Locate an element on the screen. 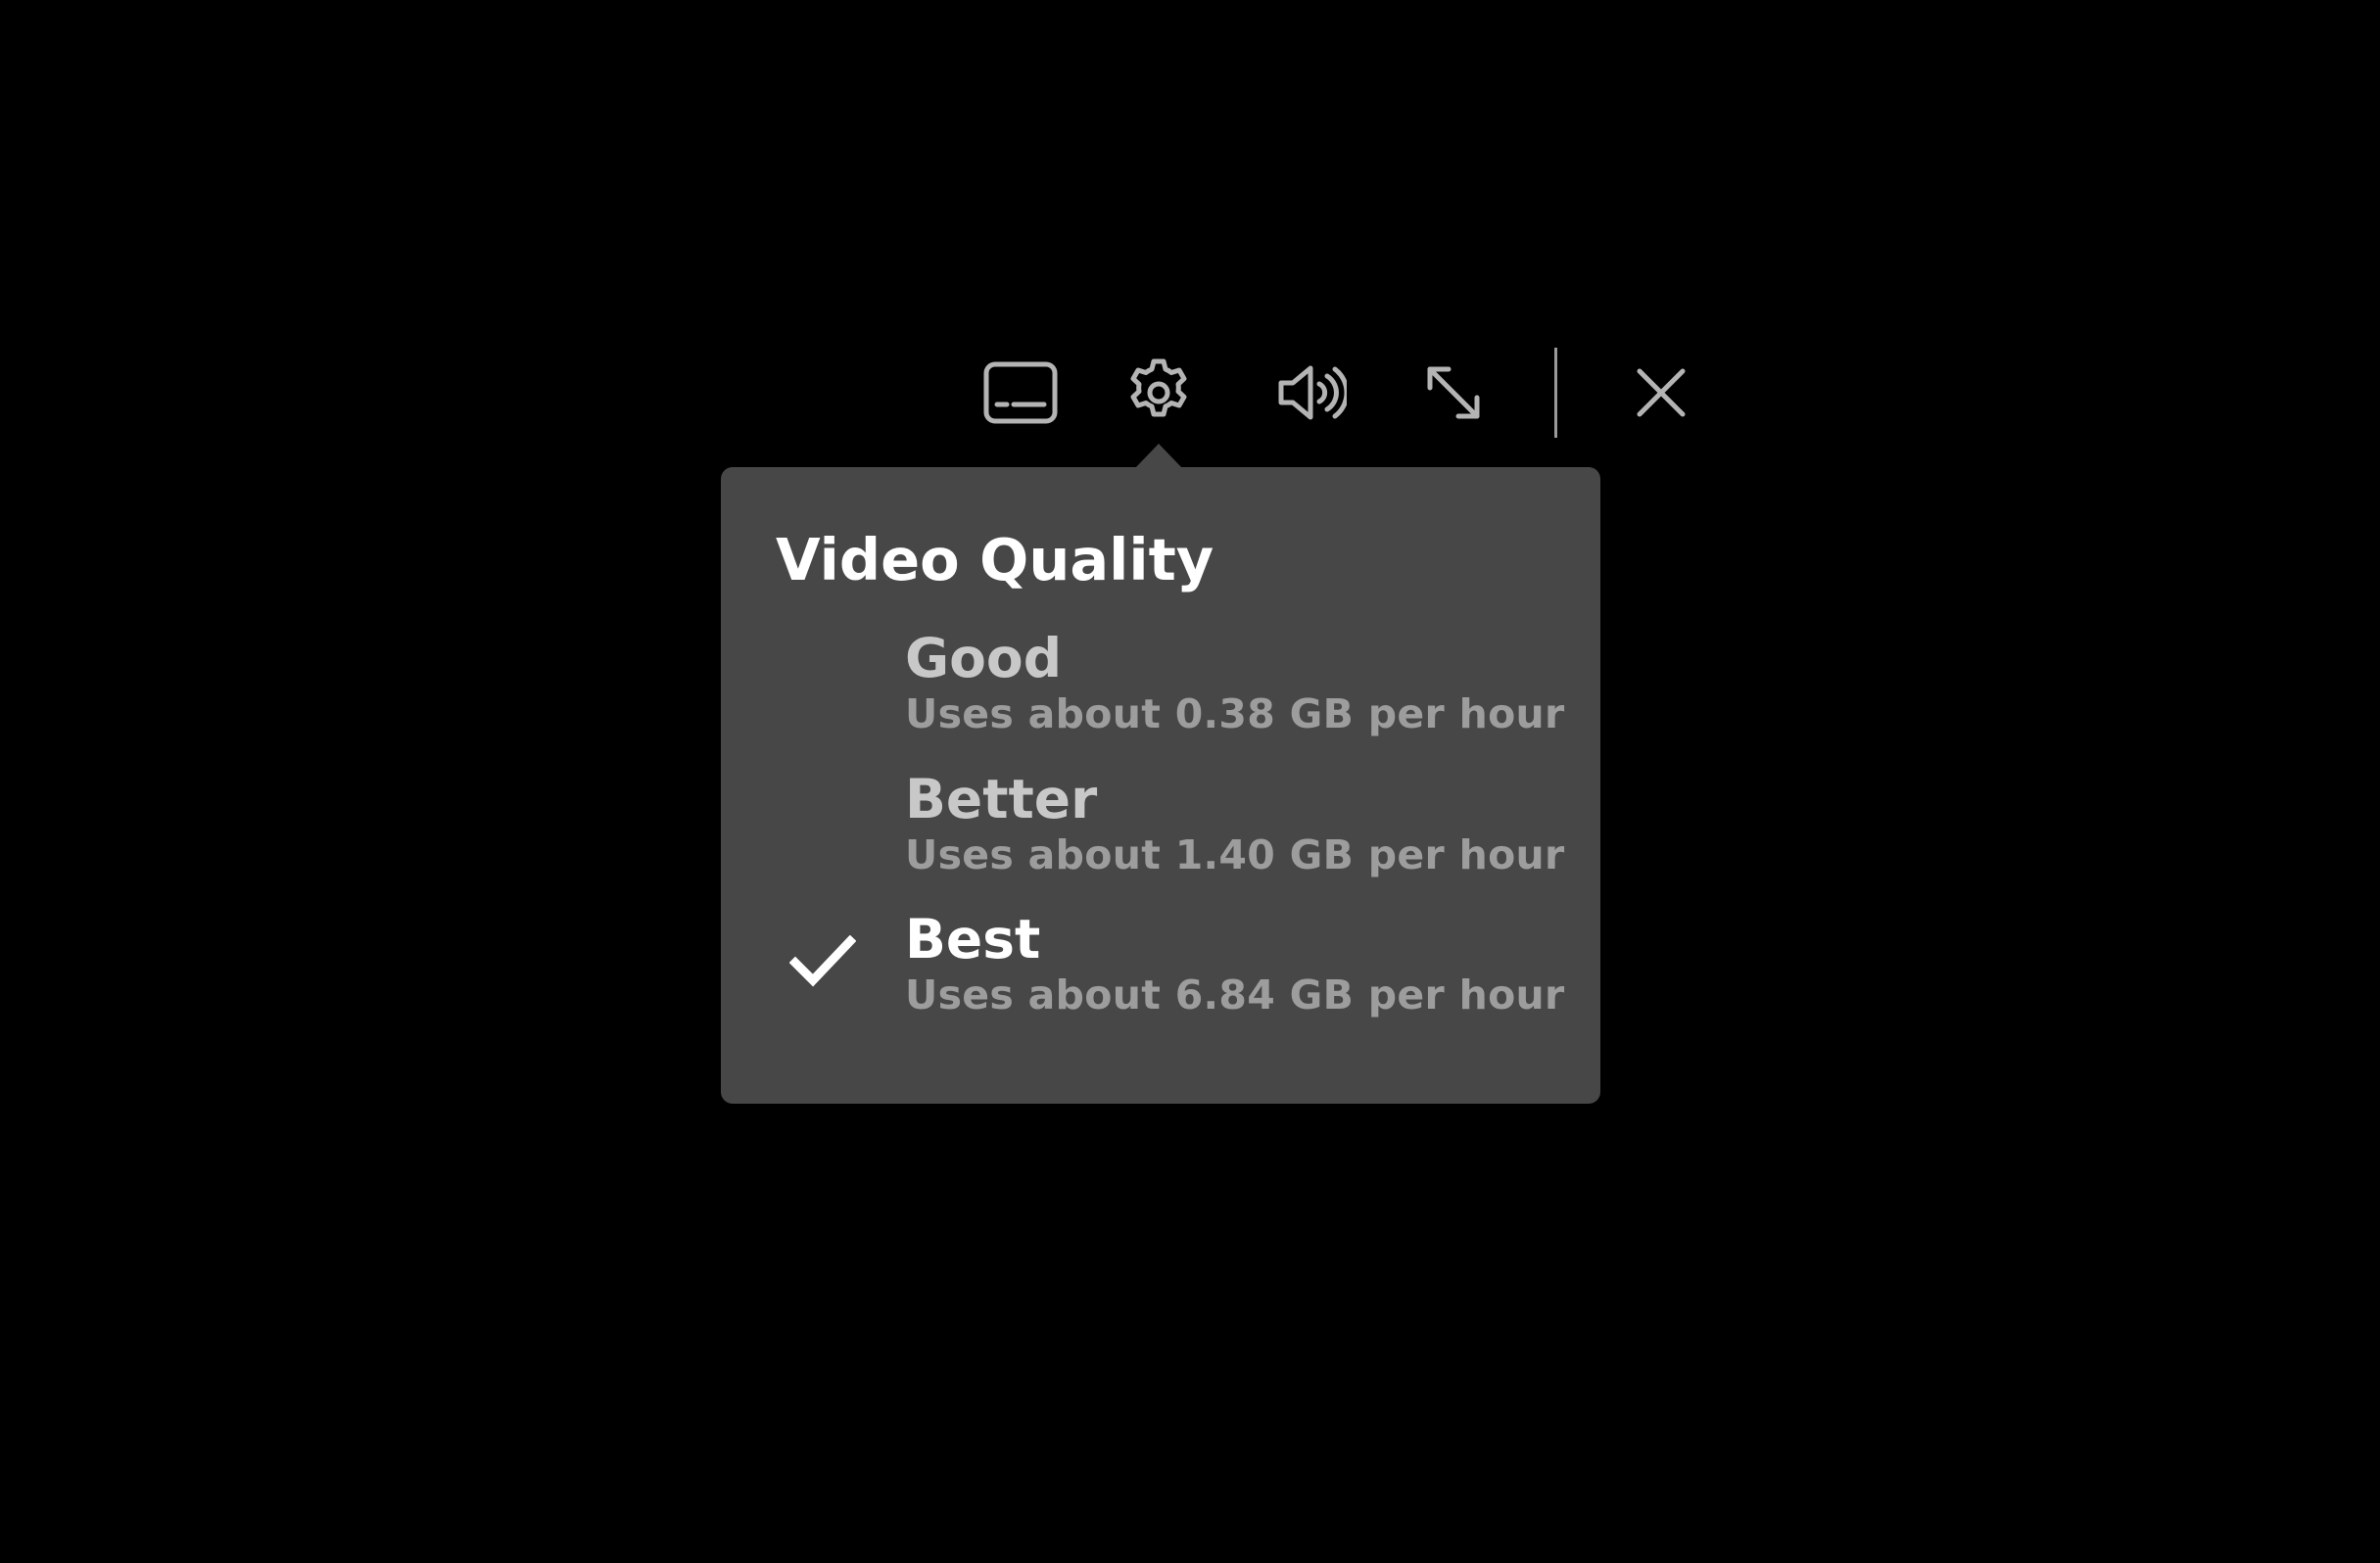 This screenshot has height=1563, width=2380. settings-button is located at coordinates (1159, 393).